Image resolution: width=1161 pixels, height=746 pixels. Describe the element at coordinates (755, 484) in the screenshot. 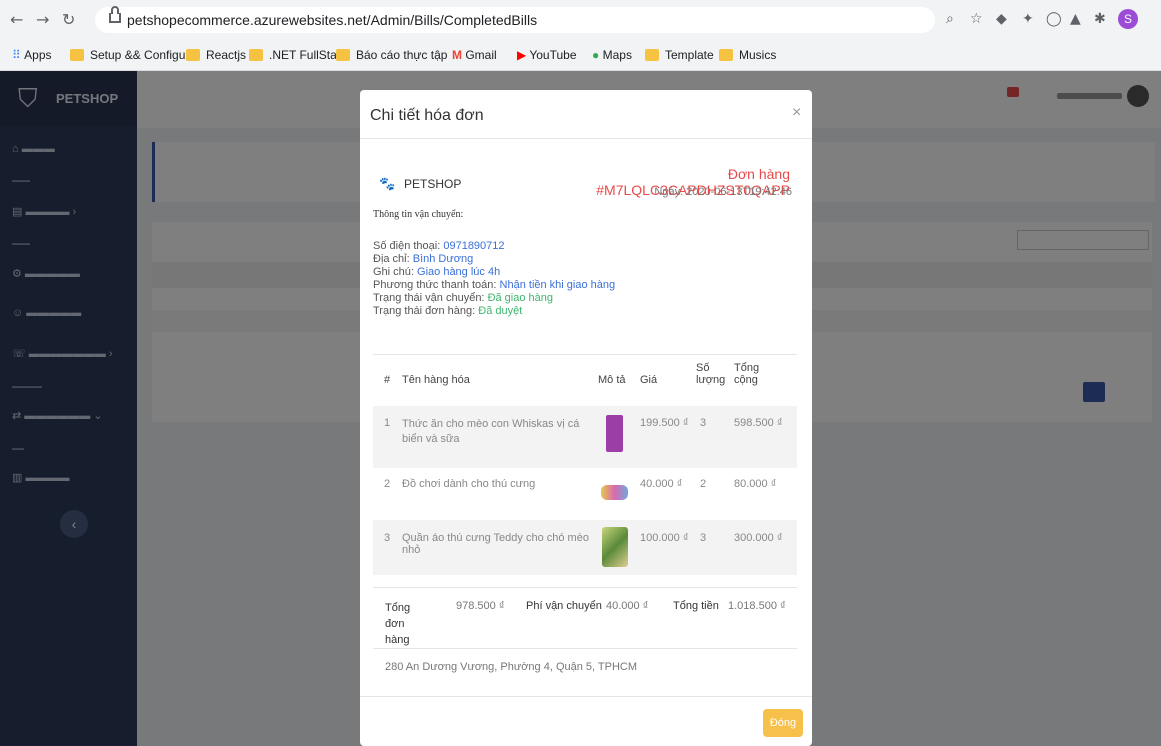

I see `item-total: 80.000 ₫` at that location.